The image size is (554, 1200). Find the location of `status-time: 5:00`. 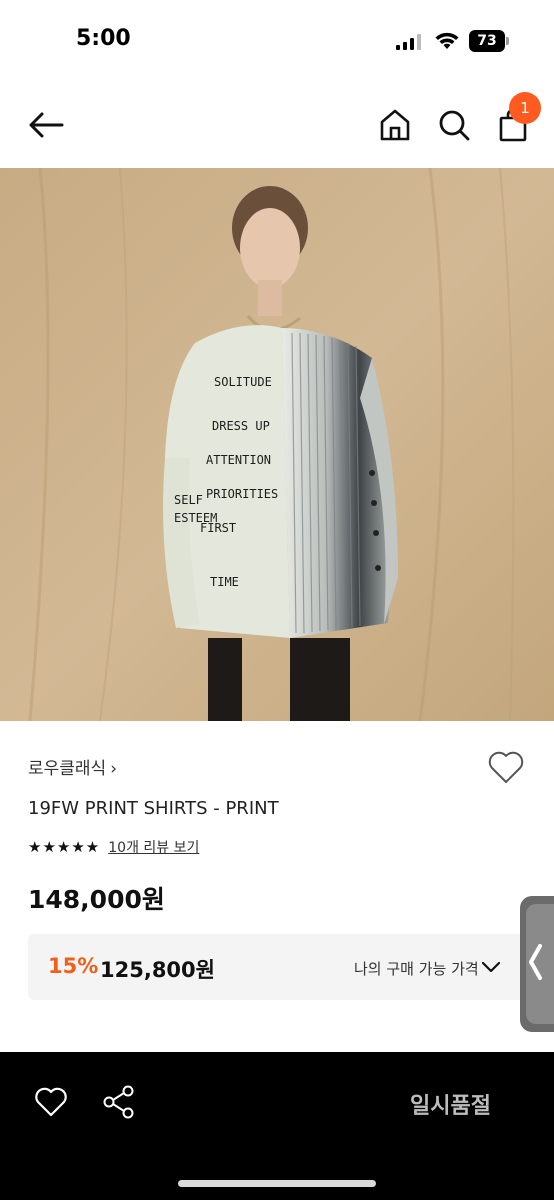

status-time: 5:00 is located at coordinates (103, 38).